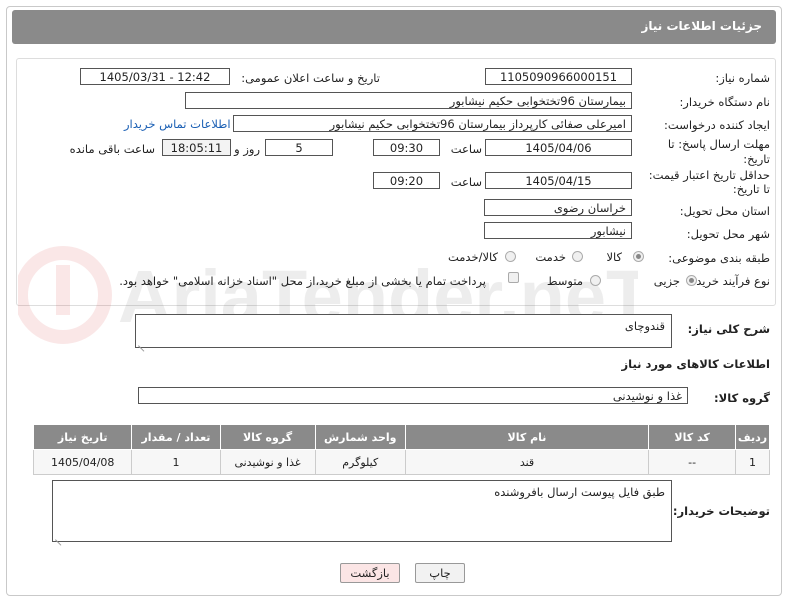 The height and width of the screenshot is (598, 788). Describe the element at coordinates (558, 76) in the screenshot. I see `need-number-field: 1105090966000151` at that location.